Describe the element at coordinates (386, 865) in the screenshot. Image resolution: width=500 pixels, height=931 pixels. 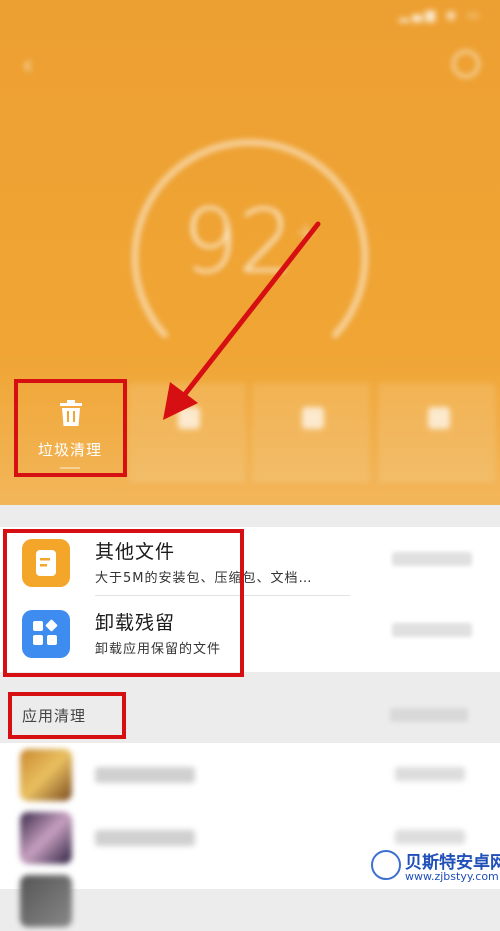
I see `watermark-logo-icon` at that location.